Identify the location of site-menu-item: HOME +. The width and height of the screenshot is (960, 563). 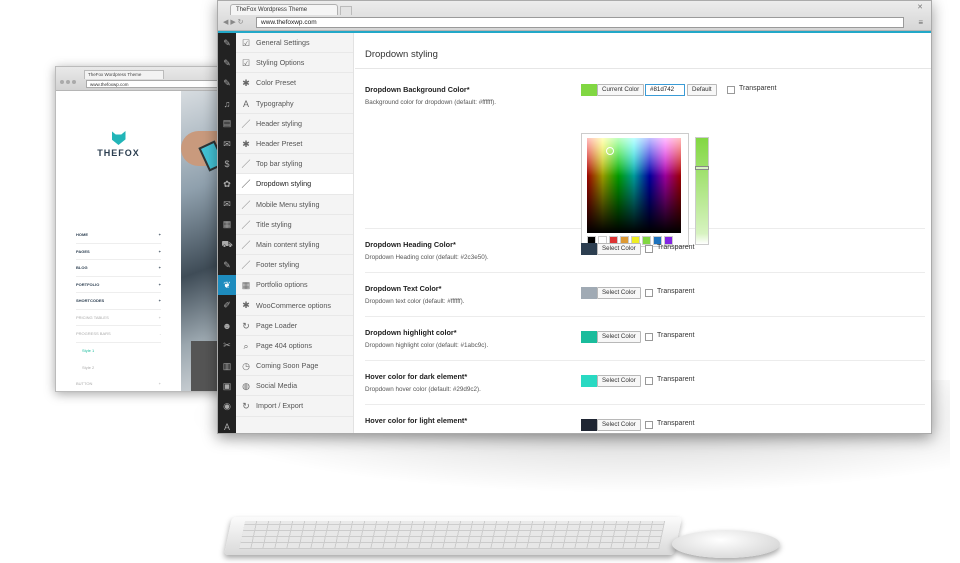
(118, 235).